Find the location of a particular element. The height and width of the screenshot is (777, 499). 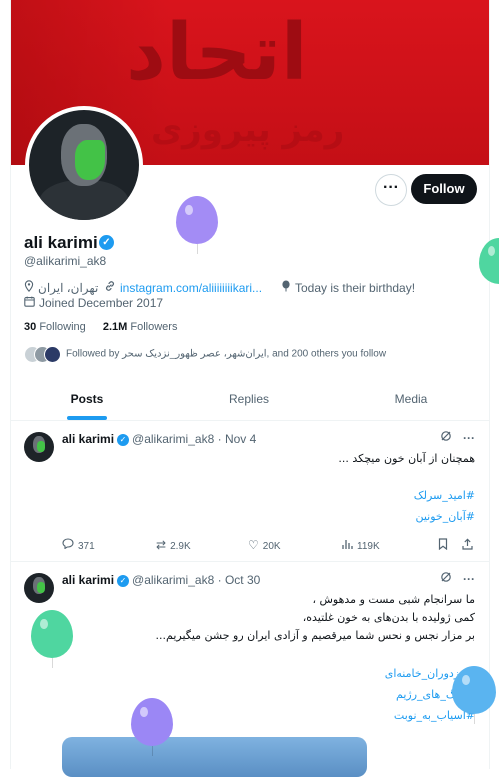

birthday-meta: Today is their birthday! is located at coordinates (348, 287).